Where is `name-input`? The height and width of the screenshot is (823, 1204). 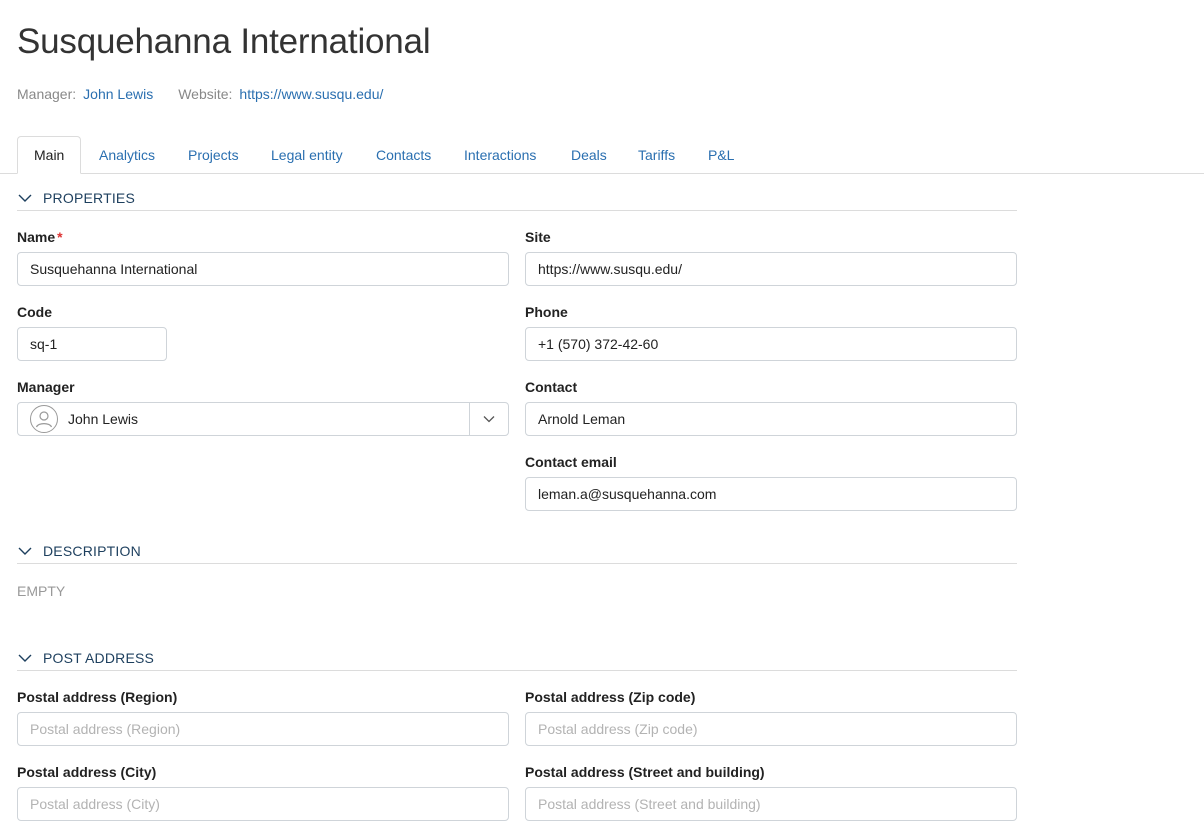 name-input is located at coordinates (263, 269).